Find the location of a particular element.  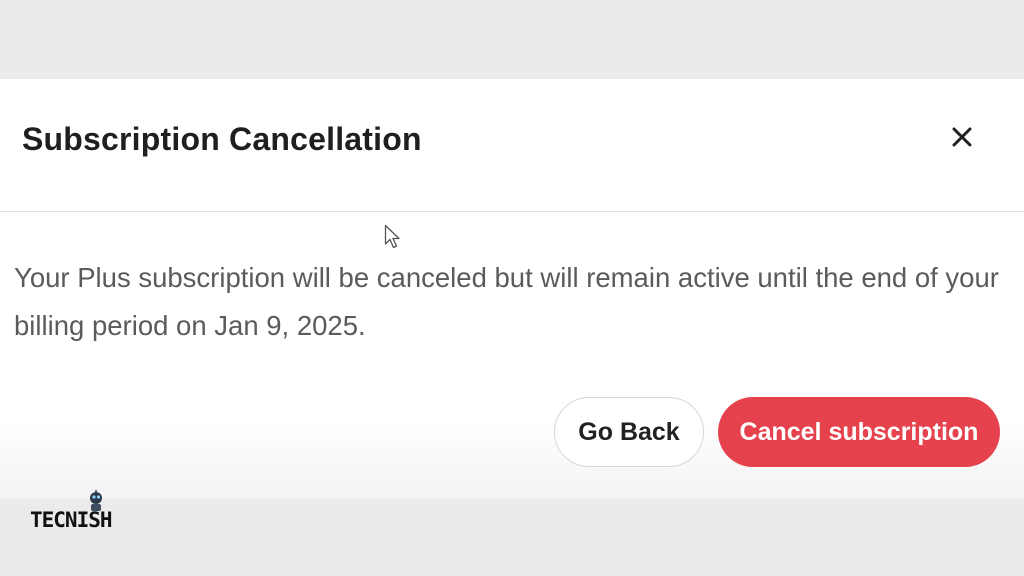

mouse-pointer-icon is located at coordinates (392, 236).